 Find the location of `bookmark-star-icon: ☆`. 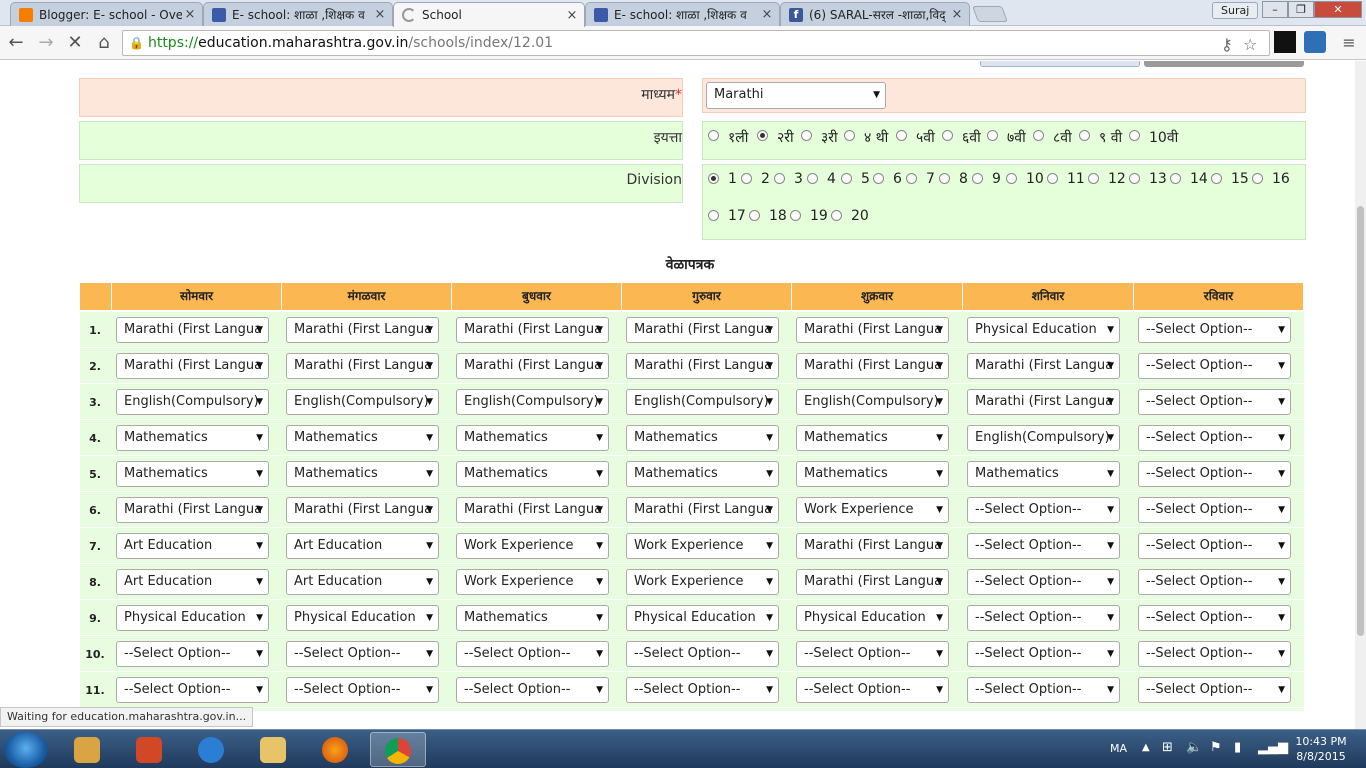

bookmark-star-icon: ☆ is located at coordinates (1250, 44).